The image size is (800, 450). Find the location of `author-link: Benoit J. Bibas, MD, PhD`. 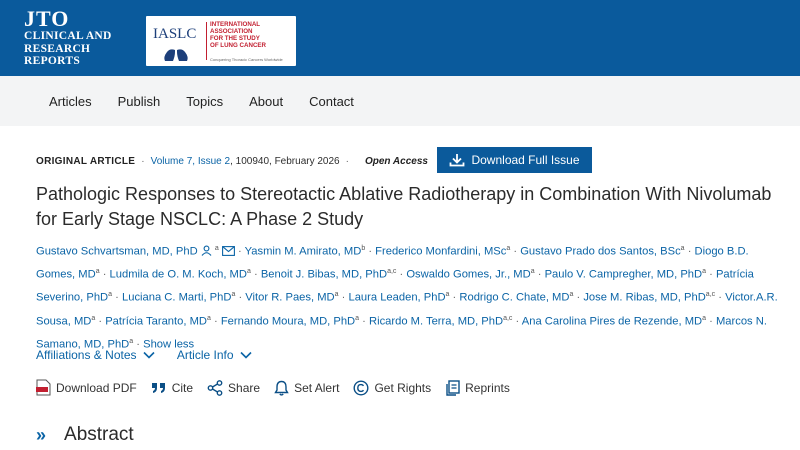

author-link: Benoit J. Bibas, MD, PhD is located at coordinates (324, 275).